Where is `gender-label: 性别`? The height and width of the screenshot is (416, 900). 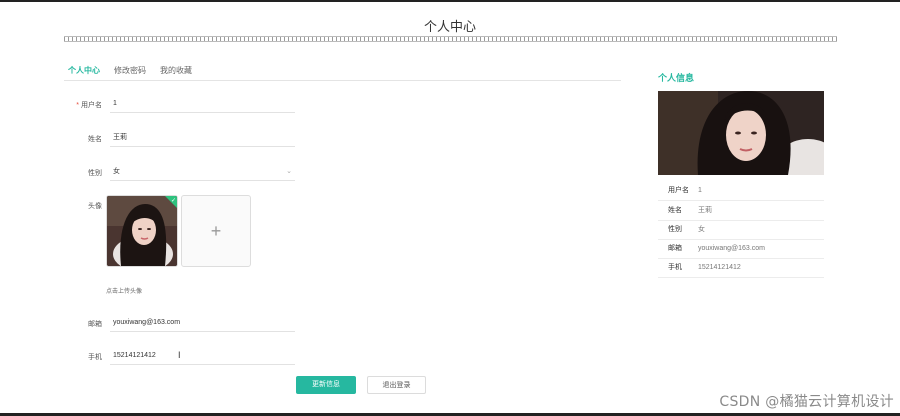 gender-label: 性别 is located at coordinates (95, 173).